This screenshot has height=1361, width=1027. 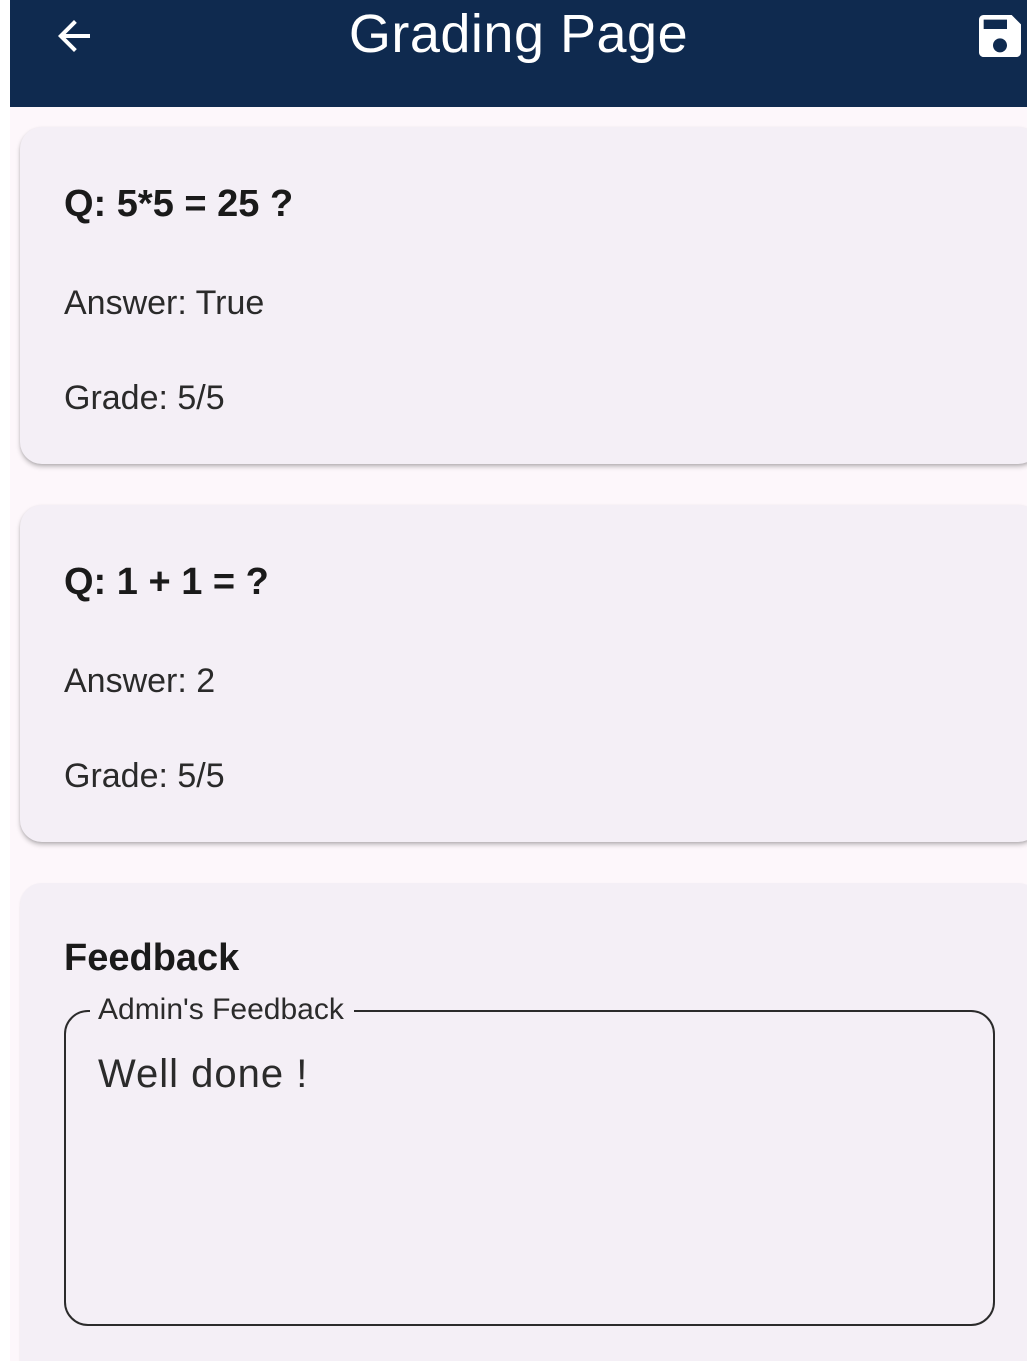 I want to click on question-text: Q: 5*5 = 25 ?, so click(x=179, y=204).